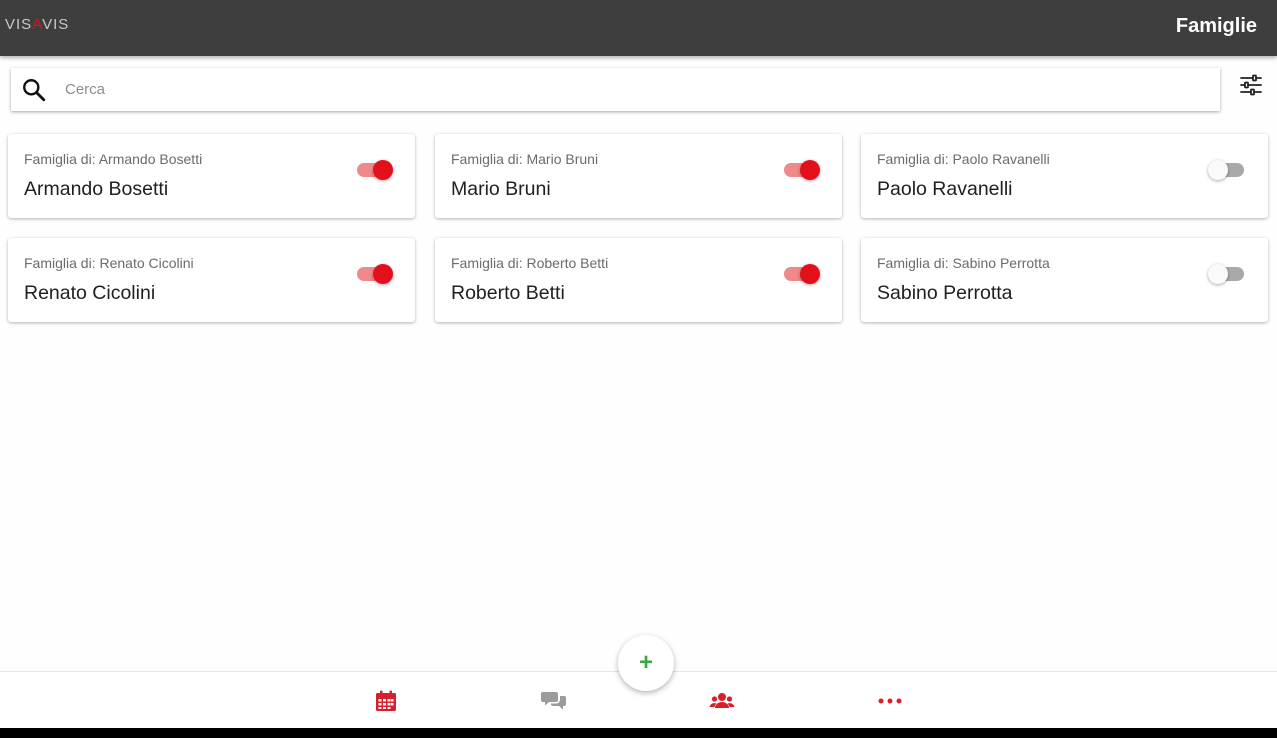 The width and height of the screenshot is (1277, 738). Describe the element at coordinates (646, 663) in the screenshot. I see `add-family-button: +` at that location.